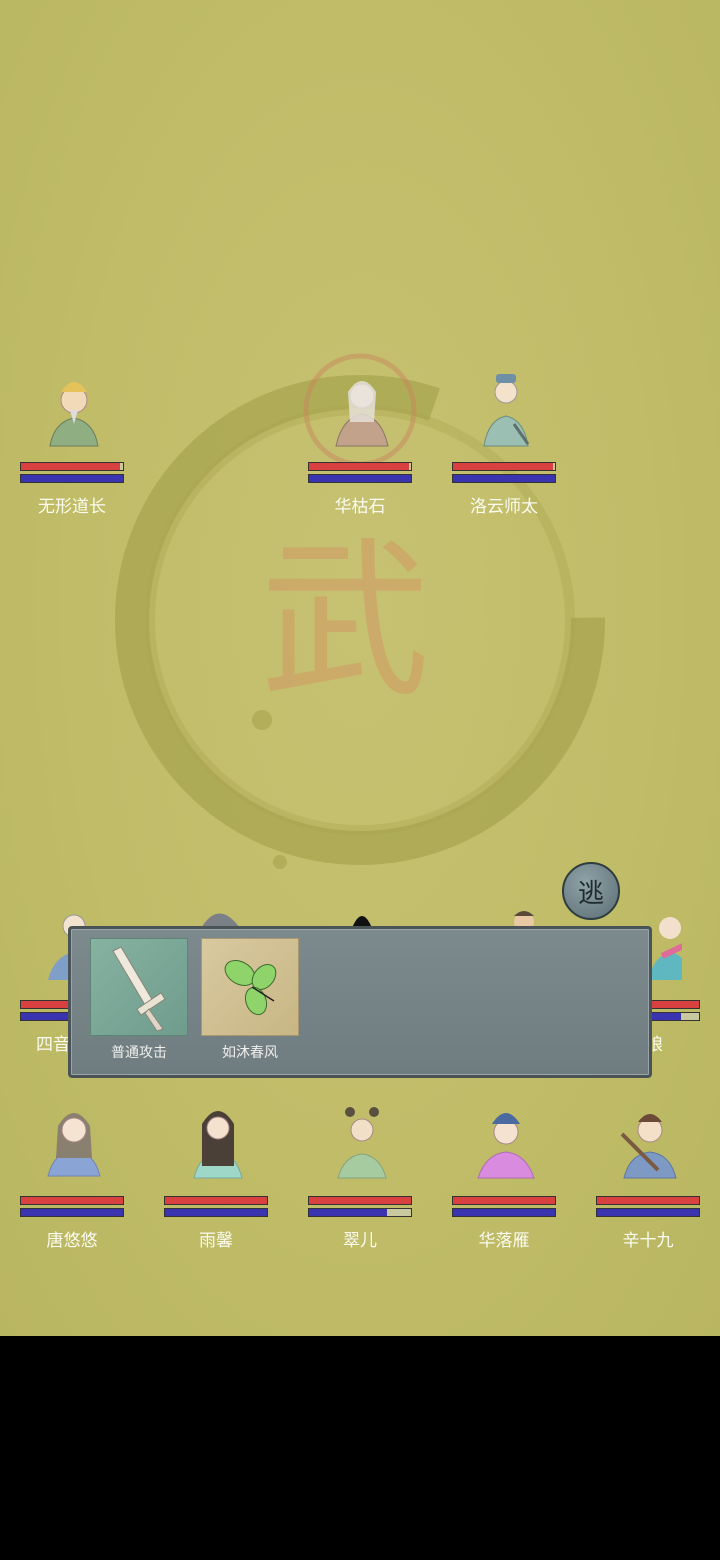  Describe the element at coordinates (506, 1142) in the screenshot. I see `hua-luoyan-portrait-icon` at that location.